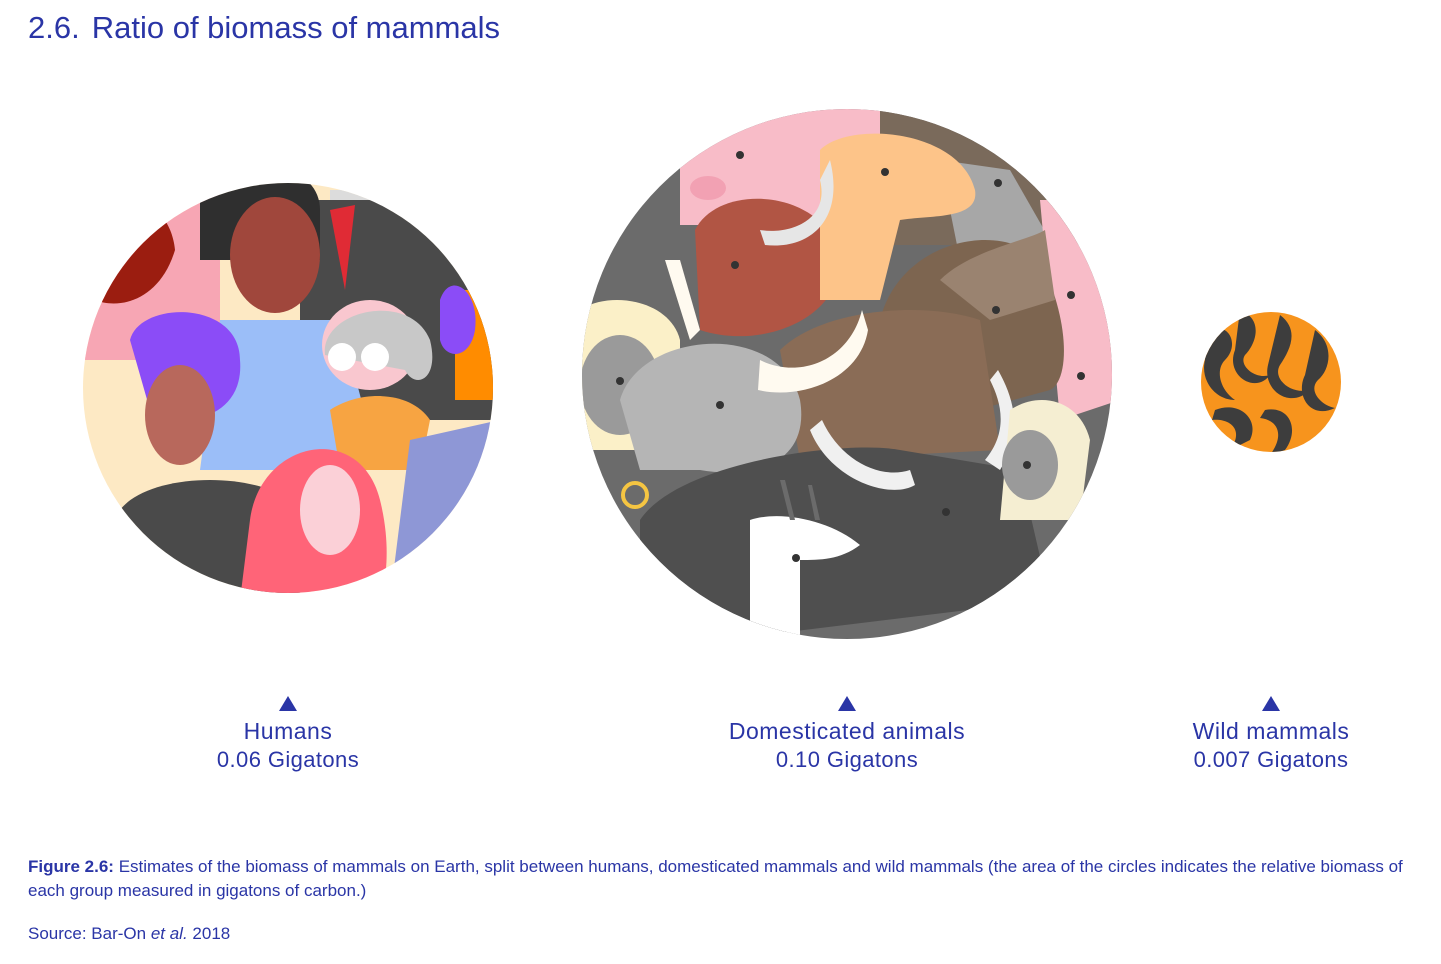  I want to click on category-name: Humans, so click(288, 731).